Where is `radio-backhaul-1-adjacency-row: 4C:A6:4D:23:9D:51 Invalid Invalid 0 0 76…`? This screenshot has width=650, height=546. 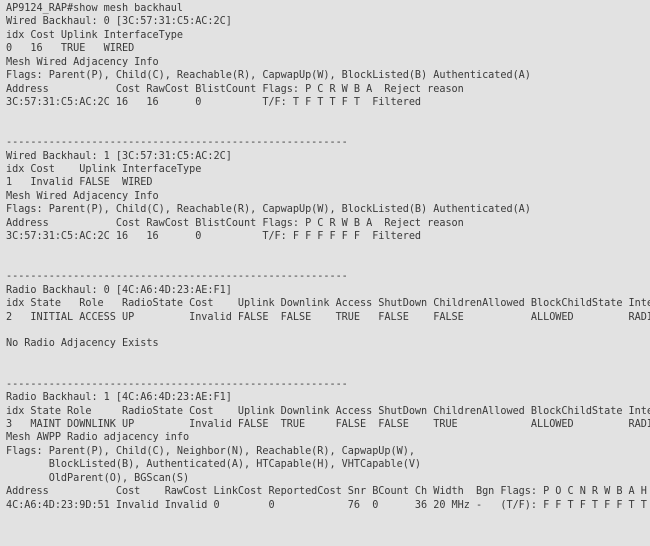 radio-backhaul-1-adjacency-row: 4C:A6:4D:23:9D:51 Invalid Invalid 0 0 76… is located at coordinates (328, 505).